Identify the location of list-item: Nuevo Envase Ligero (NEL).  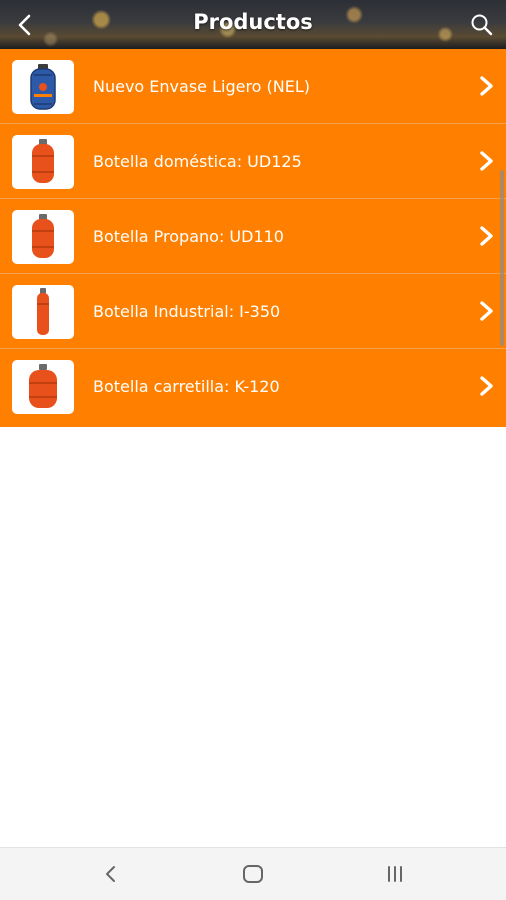
(253, 86).